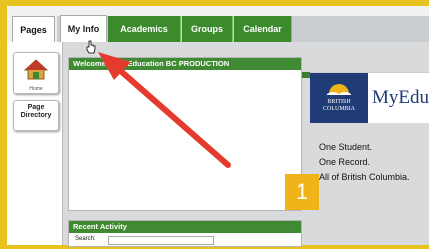 Image resolution: width=429 pixels, height=249 pixels. What do you see at coordinates (369, 97) in the screenshot?
I see `myeducation-banner: BRITISH COLUMBIA MyEdu` at bounding box center [369, 97].